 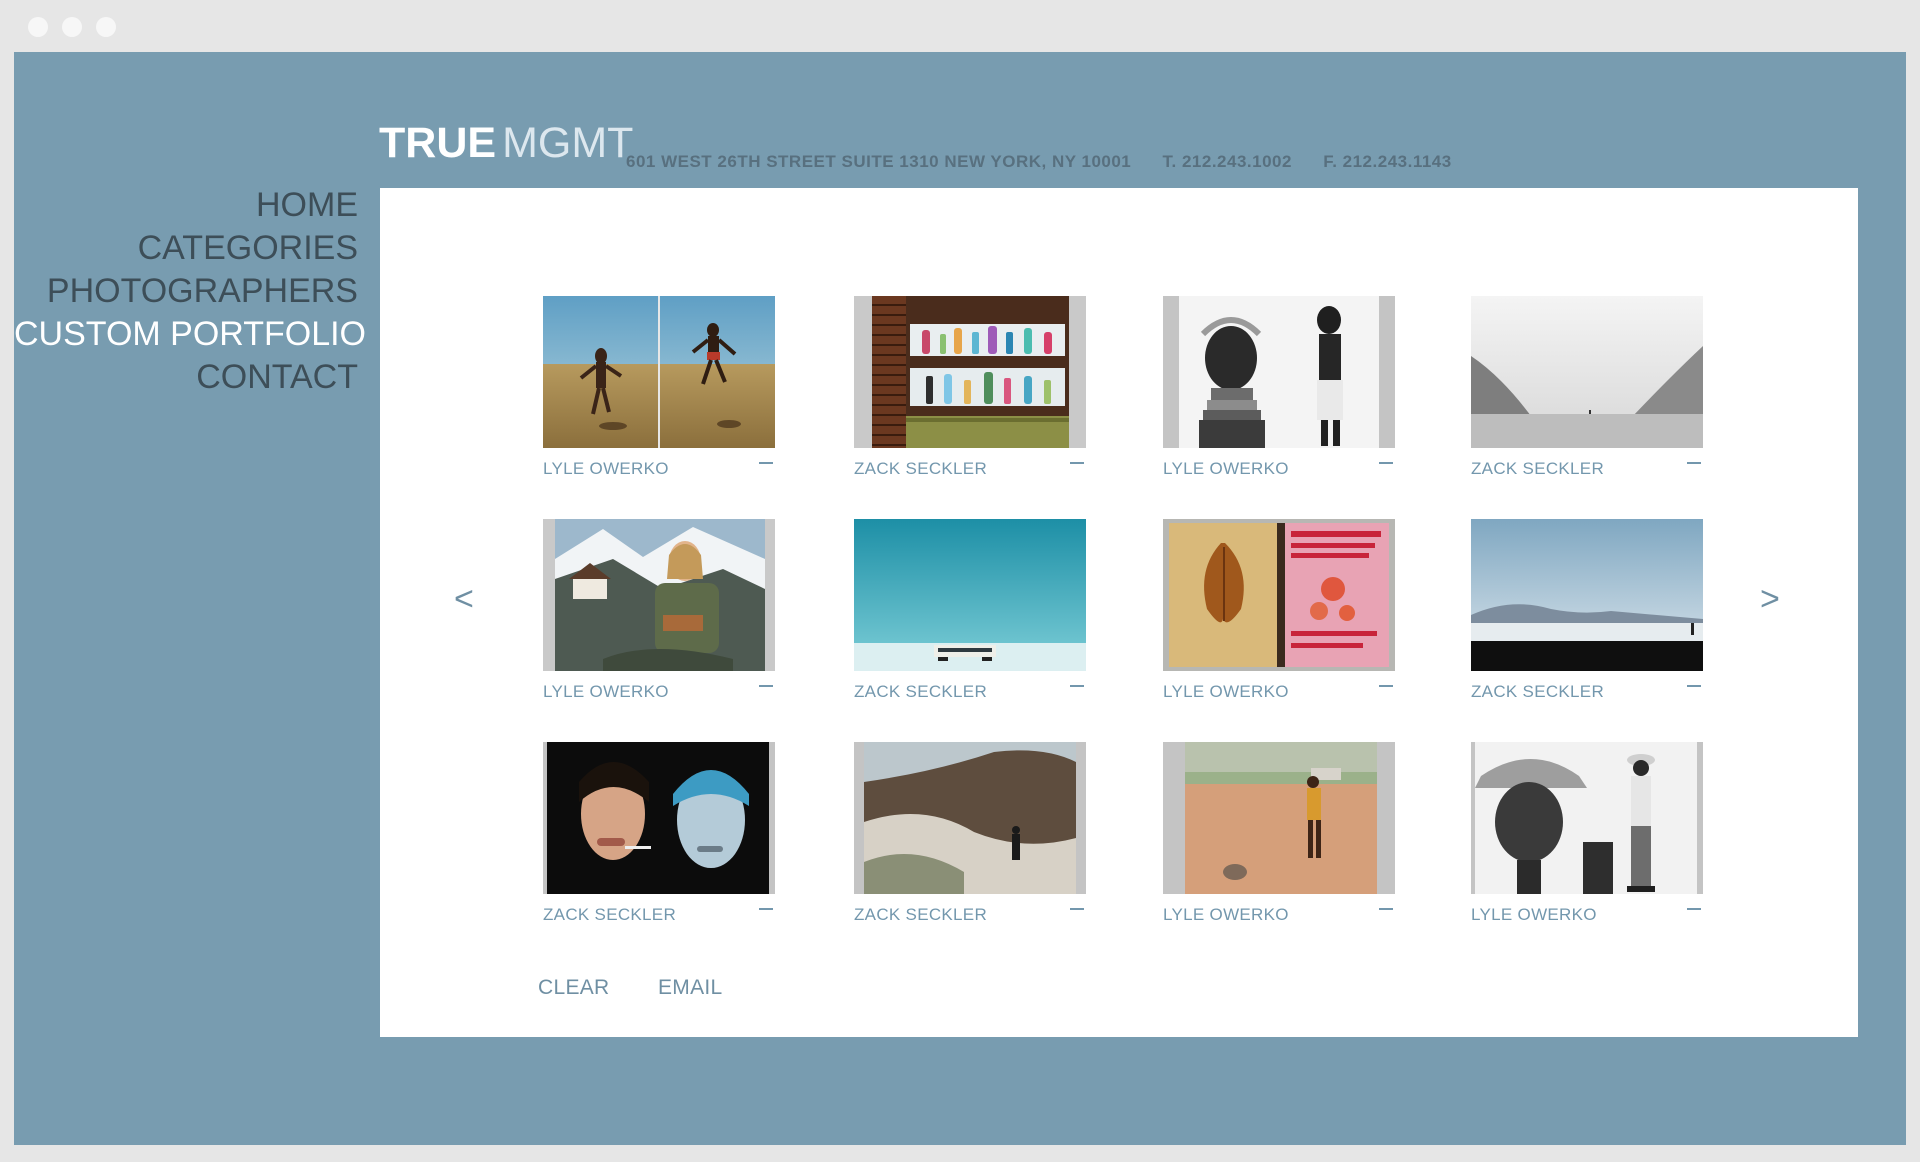 I want to click on girl-snow-image, so click(x=659, y=595).